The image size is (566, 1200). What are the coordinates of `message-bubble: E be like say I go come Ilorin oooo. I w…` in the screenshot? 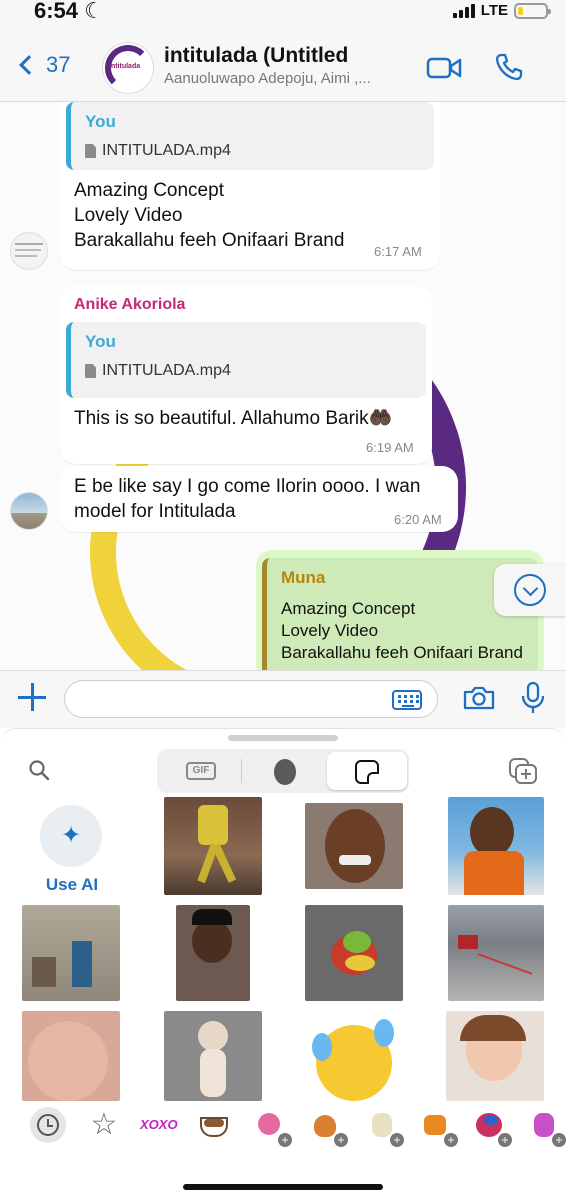 It's located at (259, 499).